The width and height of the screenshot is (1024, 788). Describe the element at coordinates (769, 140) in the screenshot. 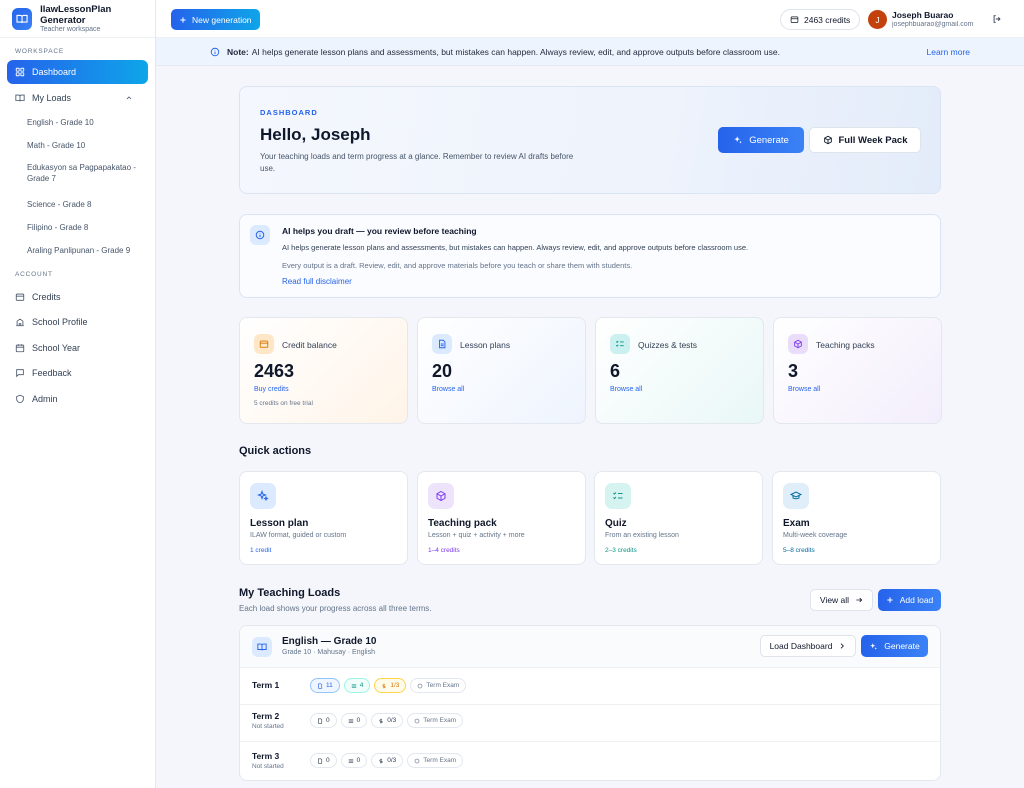

I see `generate-label: Generate` at that location.